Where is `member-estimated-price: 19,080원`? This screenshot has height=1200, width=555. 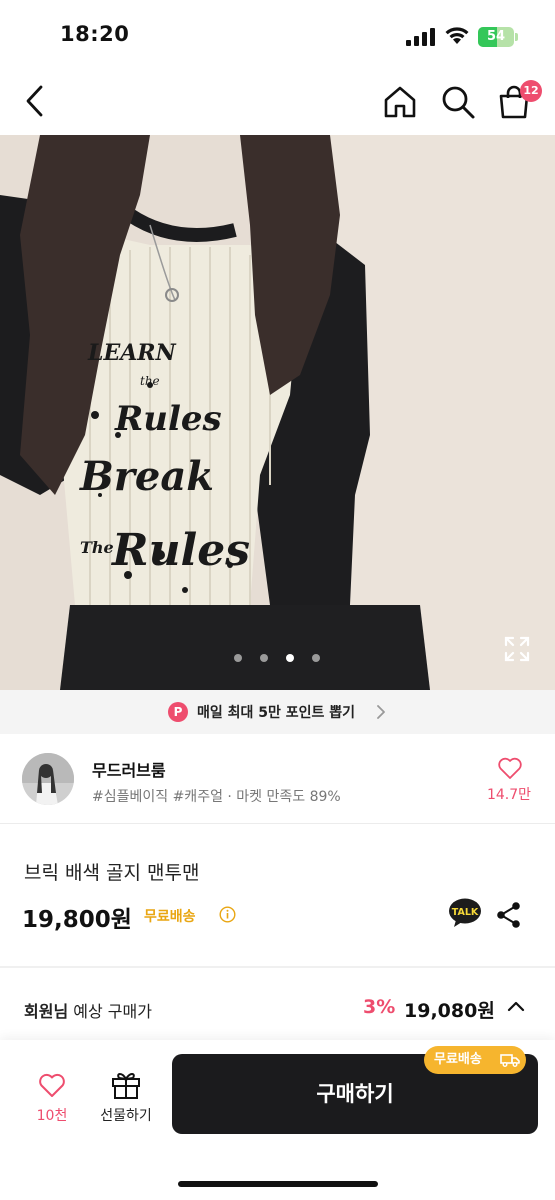 member-estimated-price: 19,080원 is located at coordinates (449, 1011).